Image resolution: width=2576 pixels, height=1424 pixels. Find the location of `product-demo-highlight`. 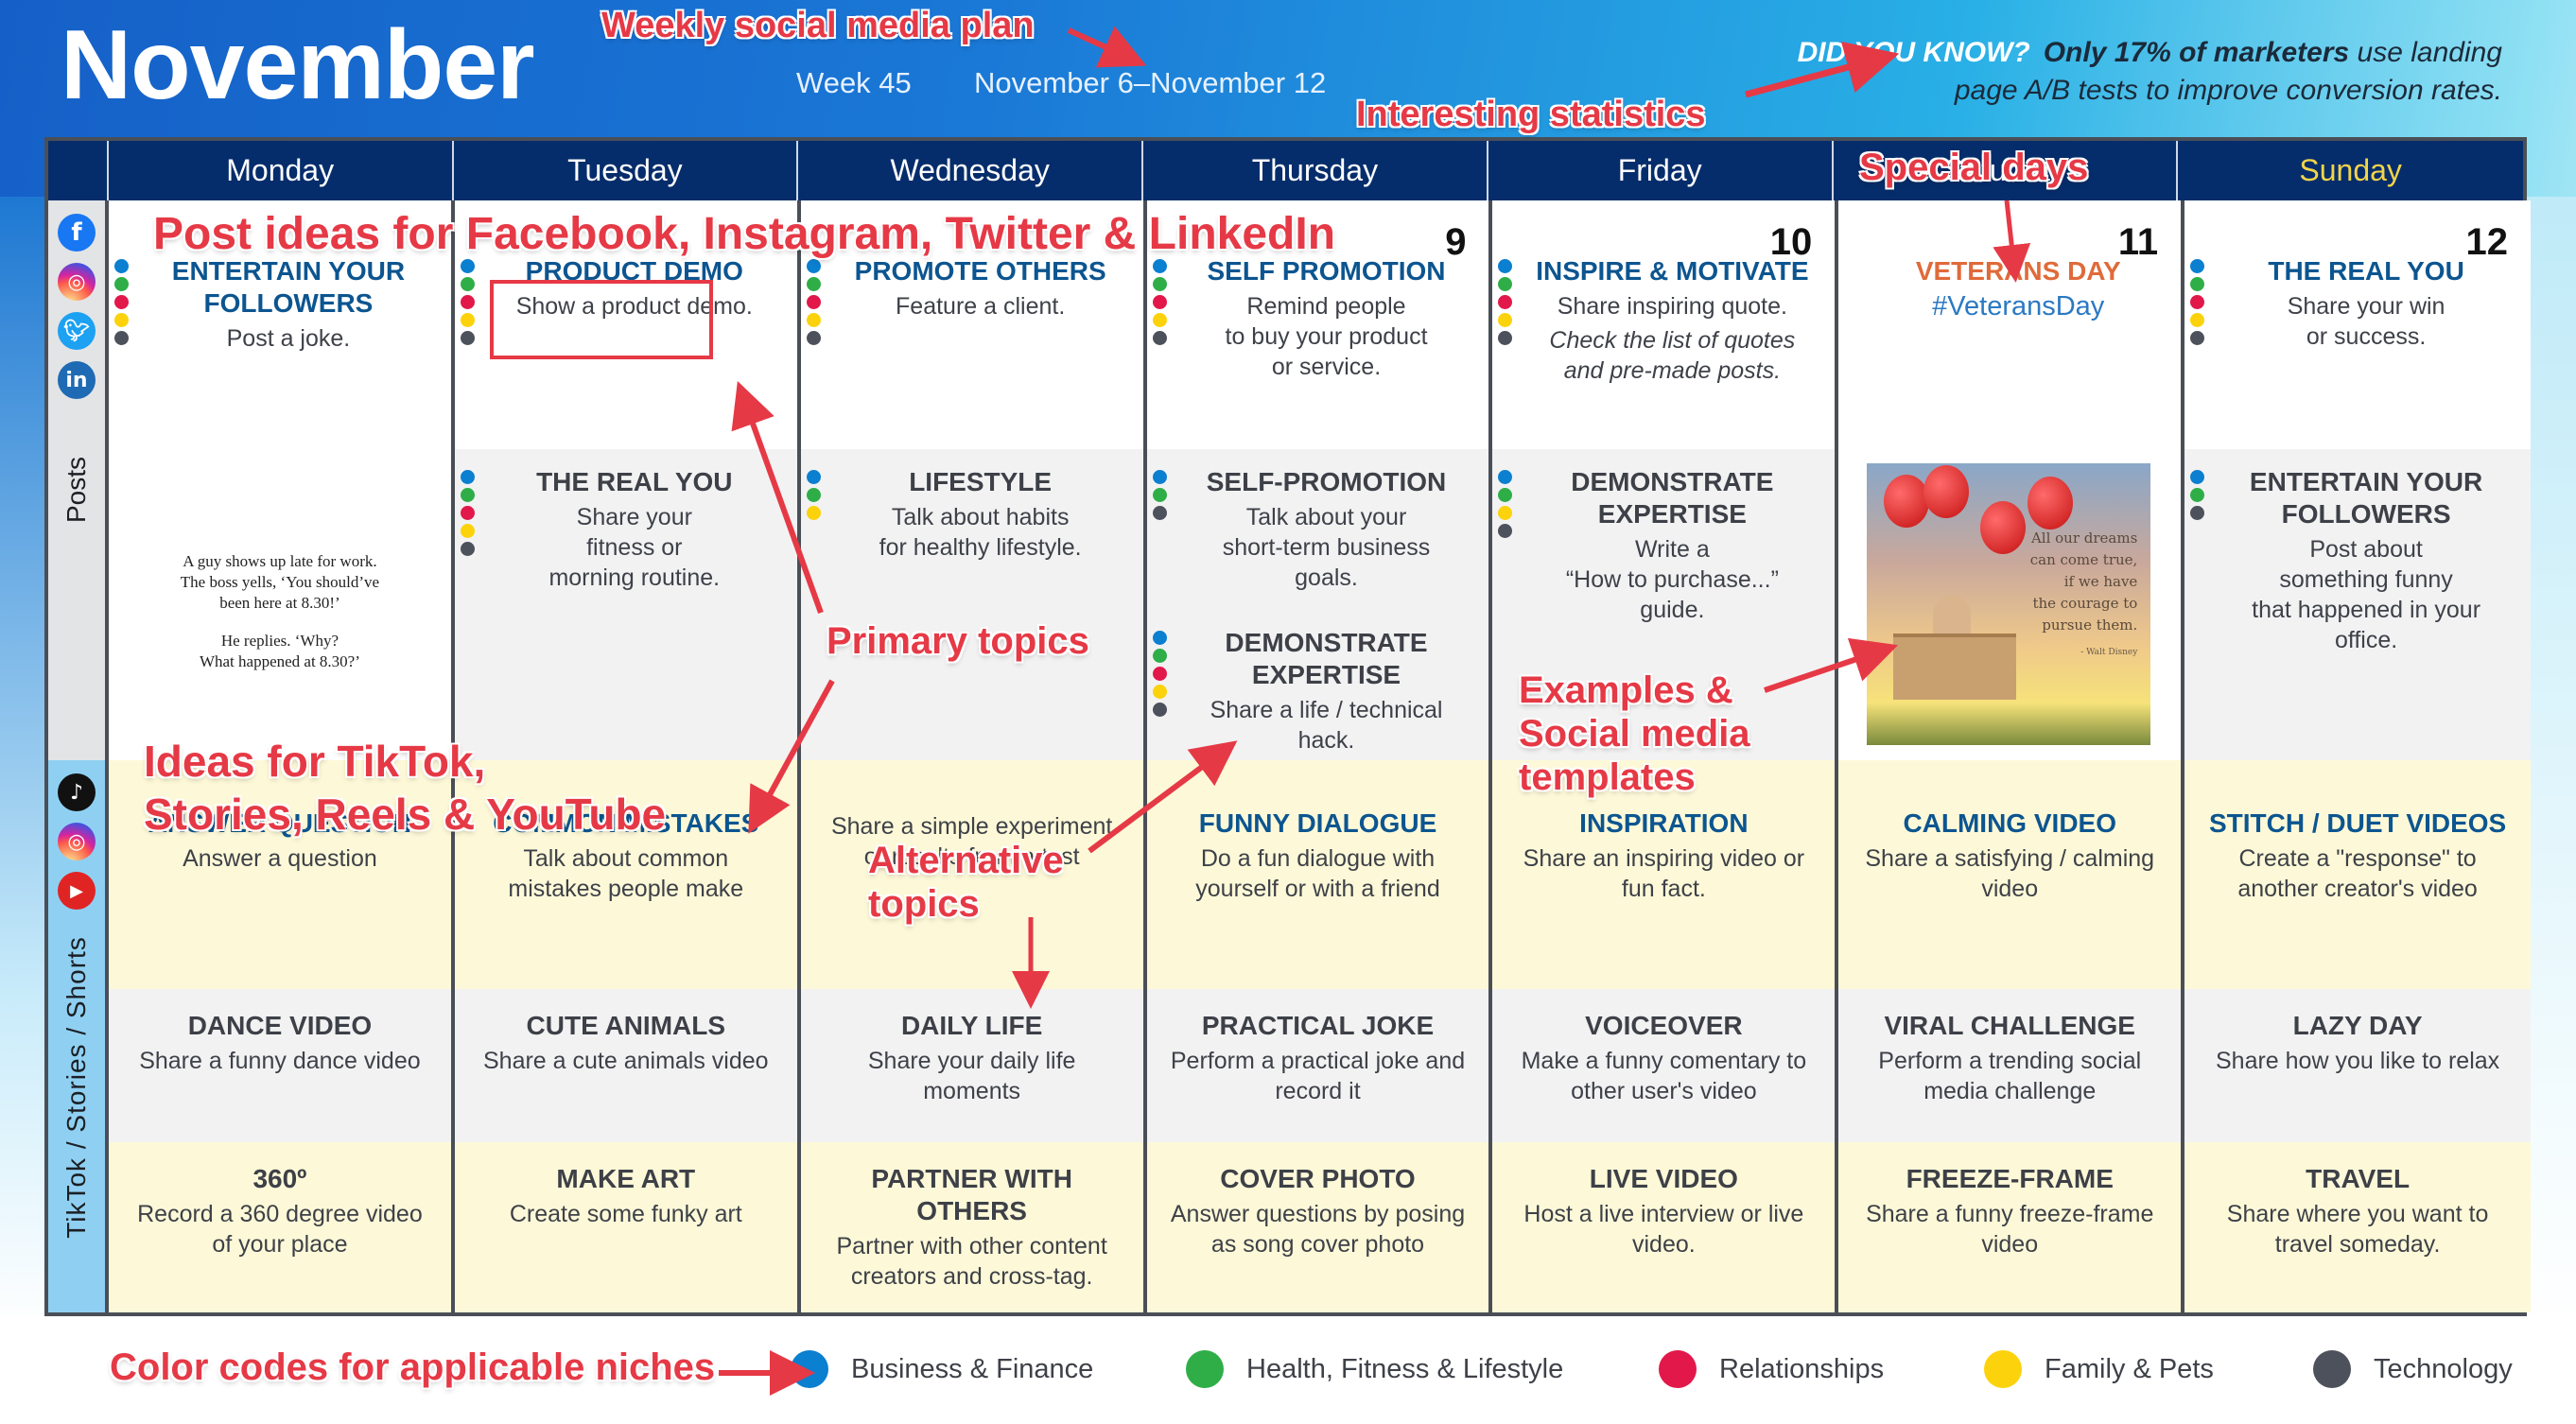

product-demo-highlight is located at coordinates (601, 320).